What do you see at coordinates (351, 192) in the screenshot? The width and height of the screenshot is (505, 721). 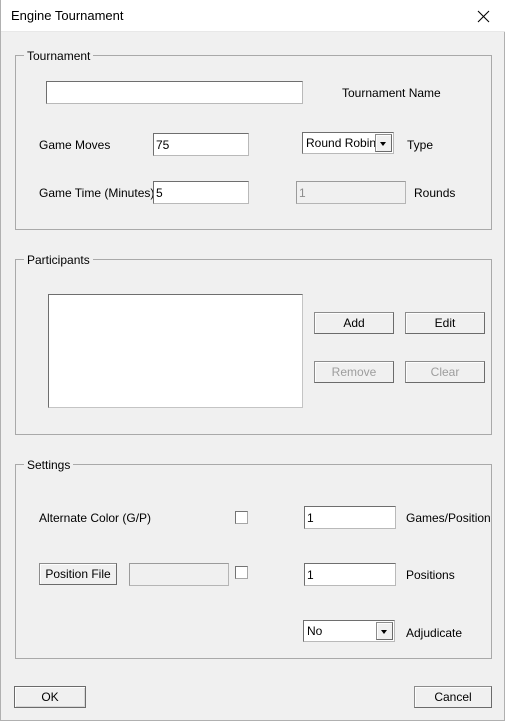 I see `rounds-input` at bounding box center [351, 192].